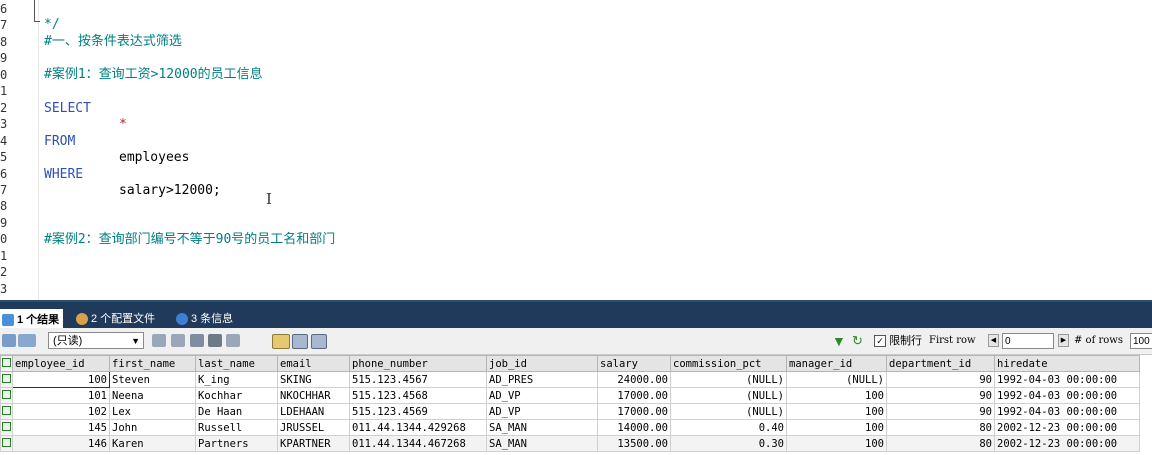 This screenshot has width=1152, height=455. What do you see at coordinates (300, 341) in the screenshot?
I see `form-mode-icon` at bounding box center [300, 341].